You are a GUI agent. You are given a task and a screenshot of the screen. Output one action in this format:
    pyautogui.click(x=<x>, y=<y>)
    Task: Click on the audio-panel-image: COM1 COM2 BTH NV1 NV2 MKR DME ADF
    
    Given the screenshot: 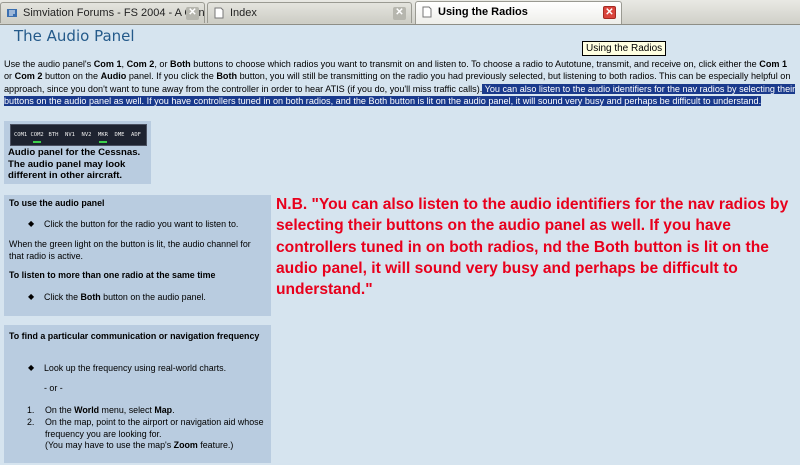 What is the action you would take?
    pyautogui.click(x=78, y=135)
    